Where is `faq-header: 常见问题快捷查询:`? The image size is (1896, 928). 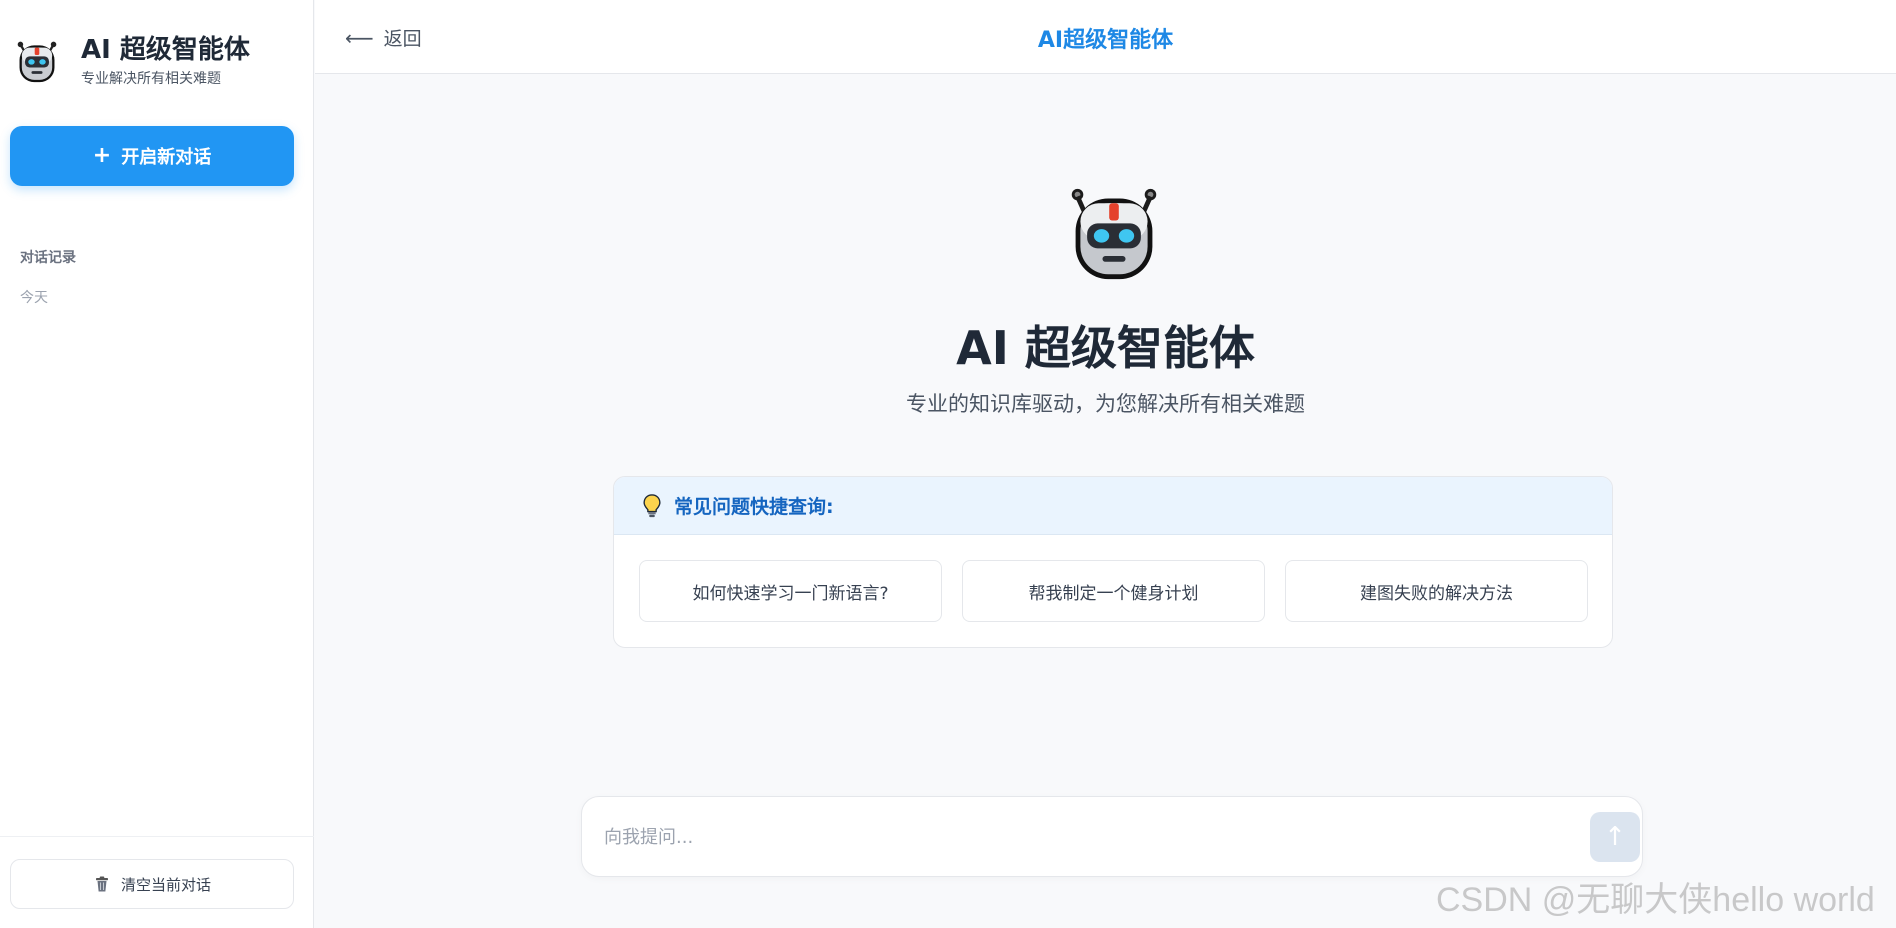
faq-header: 常见问题快捷查询: is located at coordinates (1113, 506).